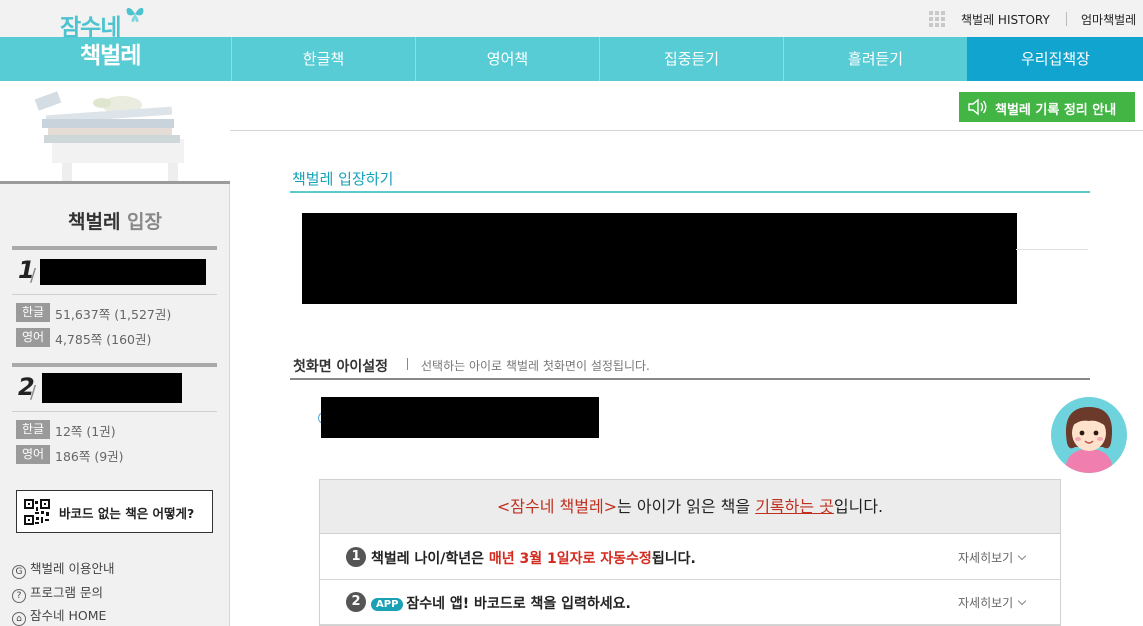 The image size is (1143, 626). I want to click on faint-divider, so click(1052, 249).